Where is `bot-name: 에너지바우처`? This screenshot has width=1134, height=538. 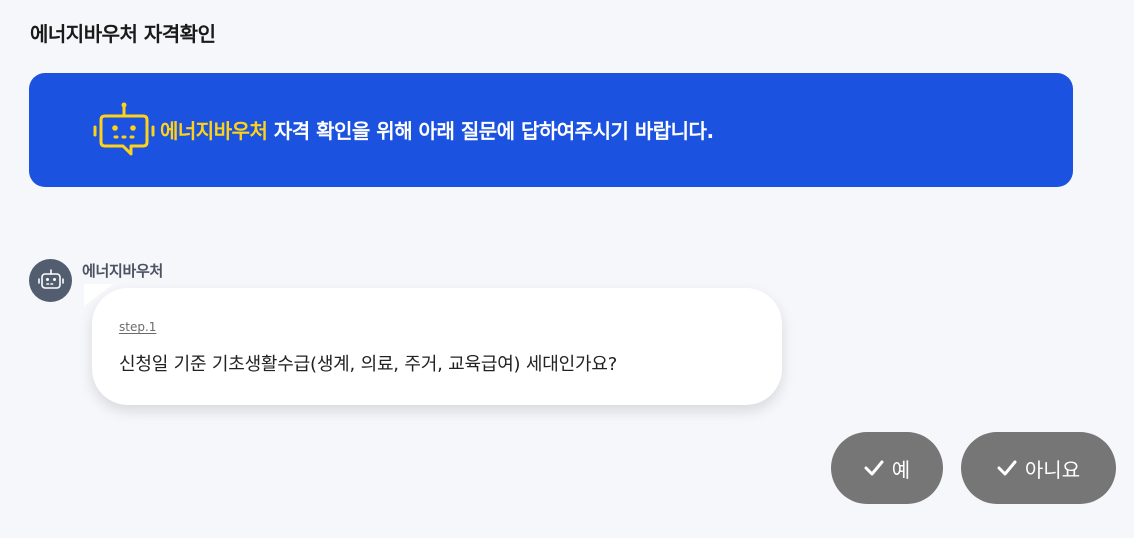
bot-name: 에너지바우처 is located at coordinates (123, 271).